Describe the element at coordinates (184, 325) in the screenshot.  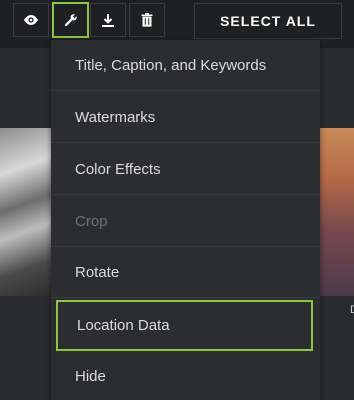
I see `menu-item-location-data: Location Data` at that location.